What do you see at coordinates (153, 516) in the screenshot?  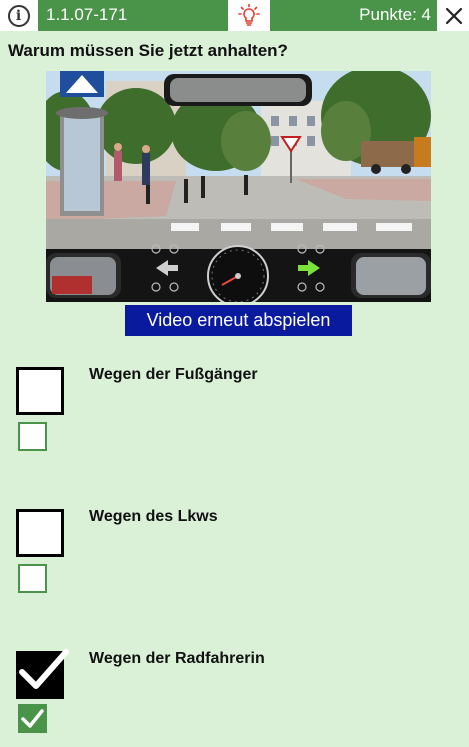 I see `answer-text: Wegen des Lkws` at bounding box center [153, 516].